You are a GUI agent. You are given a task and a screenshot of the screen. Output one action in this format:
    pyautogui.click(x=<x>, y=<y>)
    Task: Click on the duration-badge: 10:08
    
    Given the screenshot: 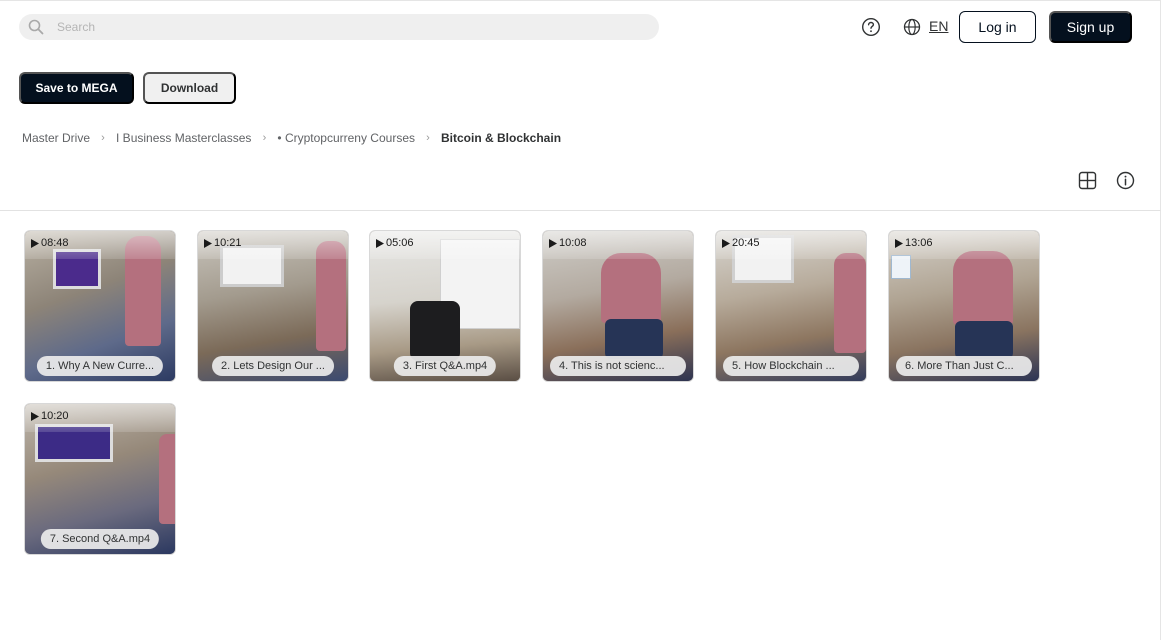 What is the action you would take?
    pyautogui.click(x=568, y=243)
    